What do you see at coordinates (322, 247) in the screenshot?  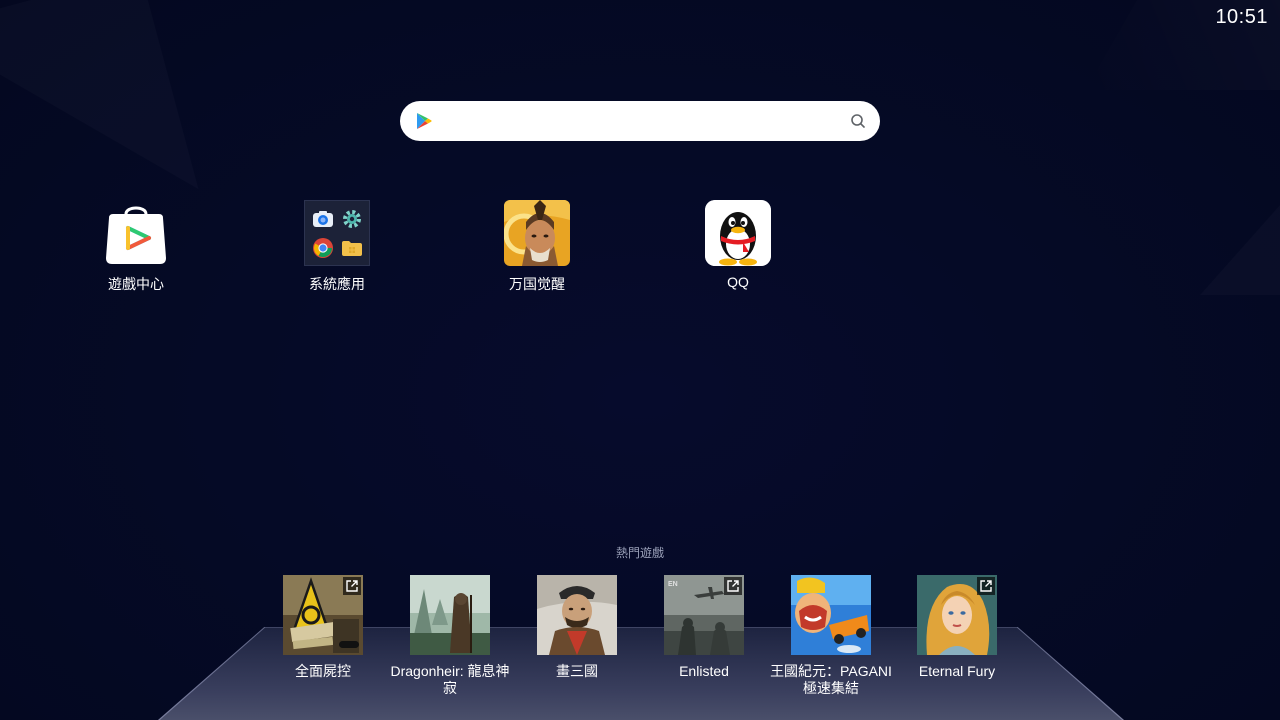 I see `chrome-icon` at bounding box center [322, 247].